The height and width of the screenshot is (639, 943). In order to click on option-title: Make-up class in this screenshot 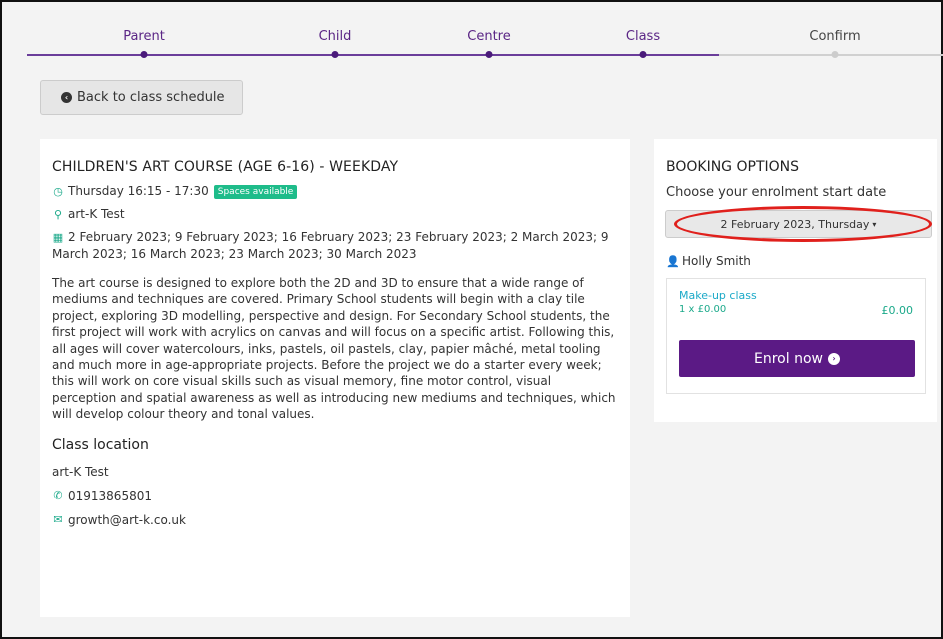, I will do `click(718, 295)`.